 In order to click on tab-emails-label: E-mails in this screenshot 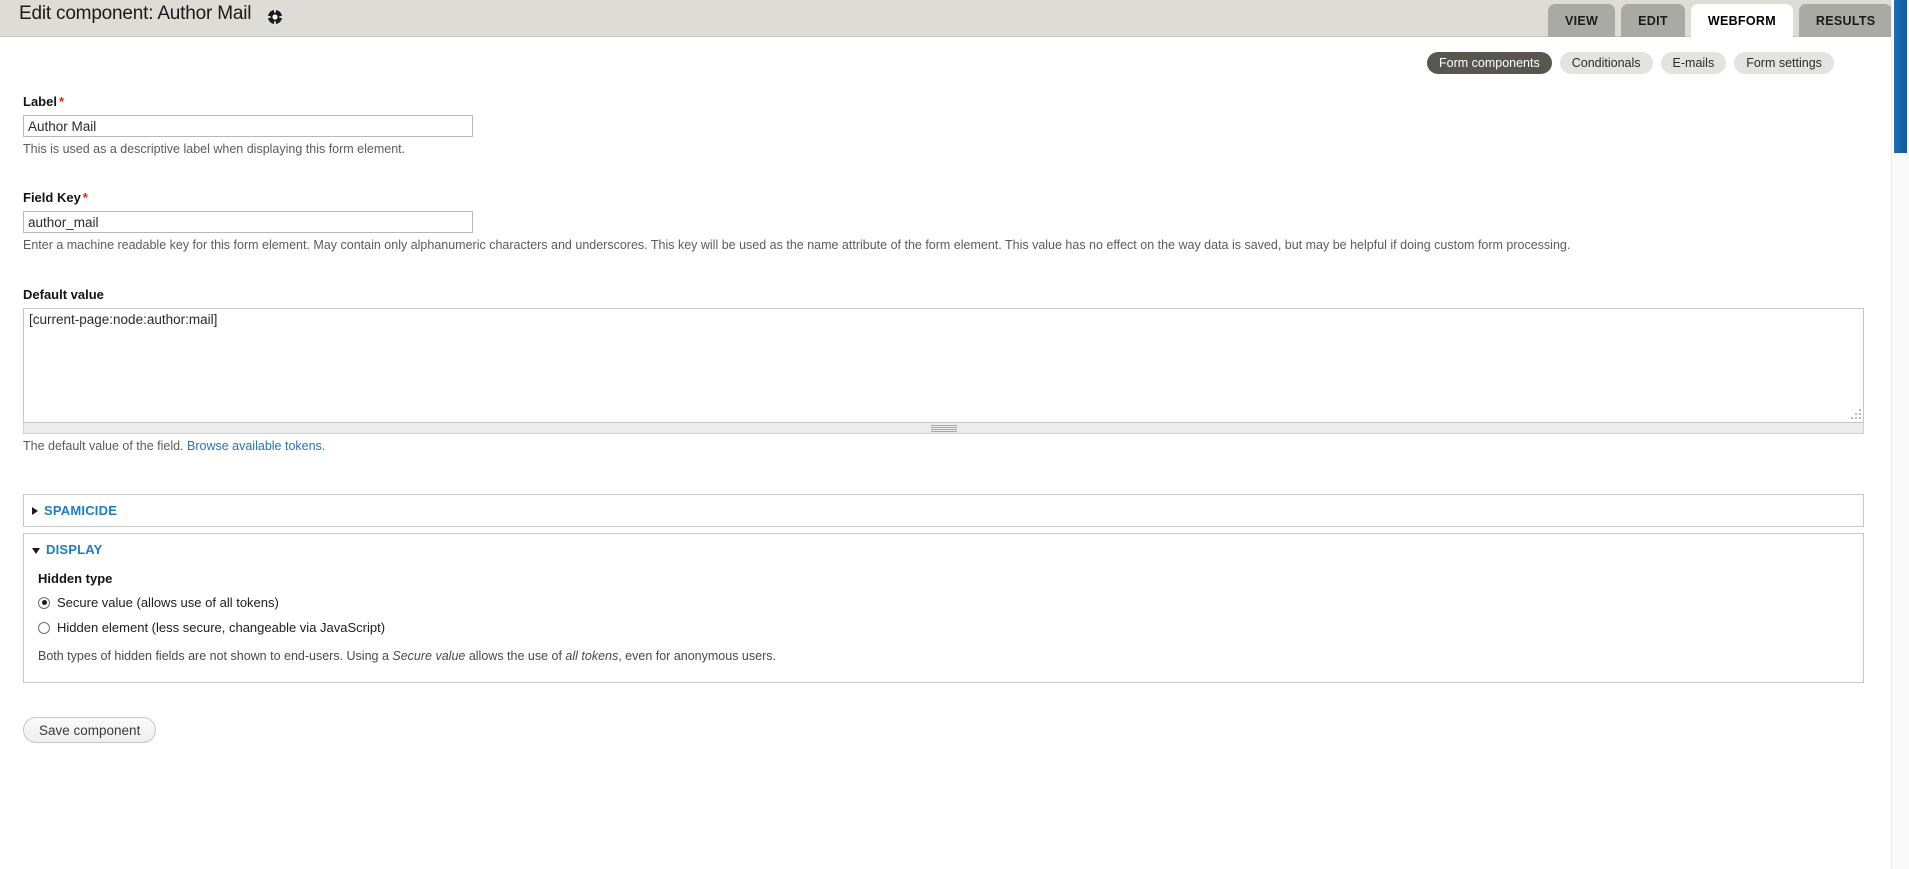, I will do `click(1693, 63)`.